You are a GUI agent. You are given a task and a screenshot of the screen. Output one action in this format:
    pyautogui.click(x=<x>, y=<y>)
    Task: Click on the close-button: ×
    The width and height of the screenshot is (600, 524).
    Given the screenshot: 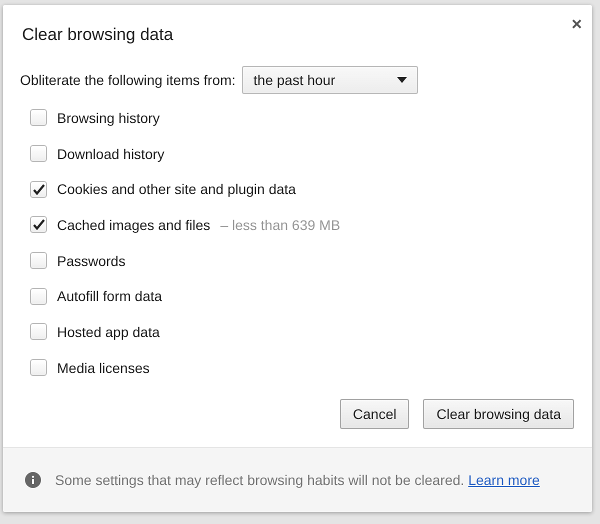 What is the action you would take?
    pyautogui.click(x=576, y=24)
    